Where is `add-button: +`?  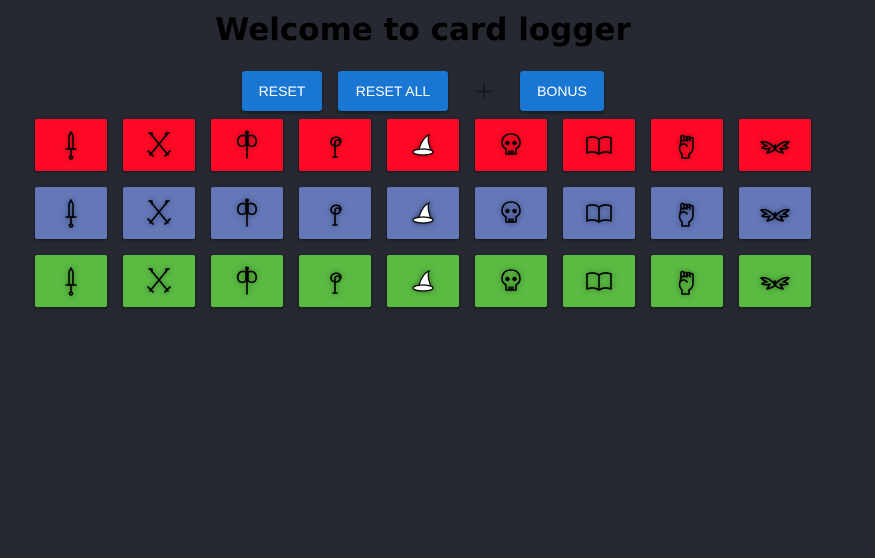
add-button: + is located at coordinates (484, 91).